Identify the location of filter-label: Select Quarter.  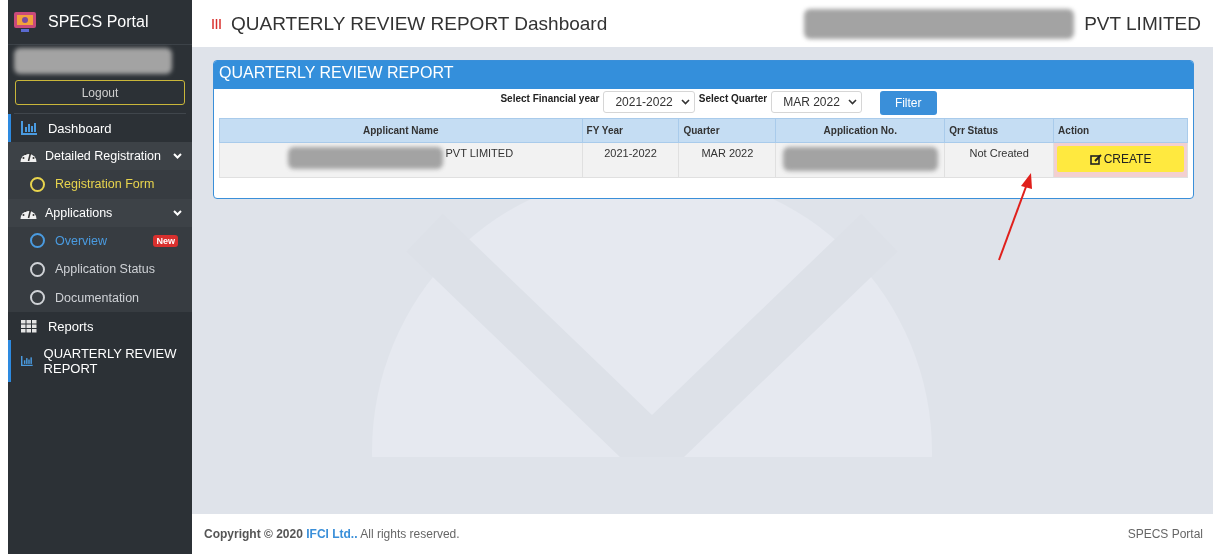
(733, 98).